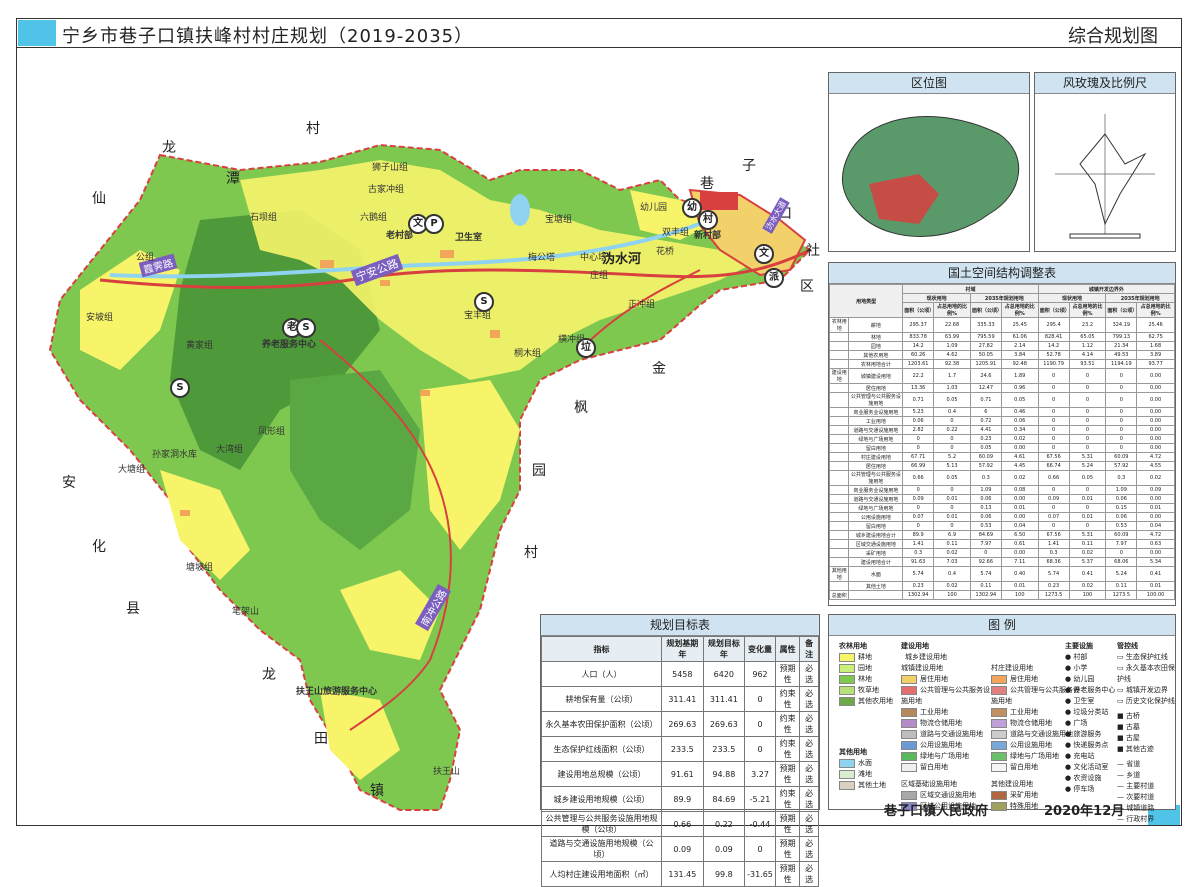 The width and height of the screenshot is (1200, 887). What do you see at coordinates (539, 471) in the screenshot?
I see `neighbor-char: 园` at bounding box center [539, 471].